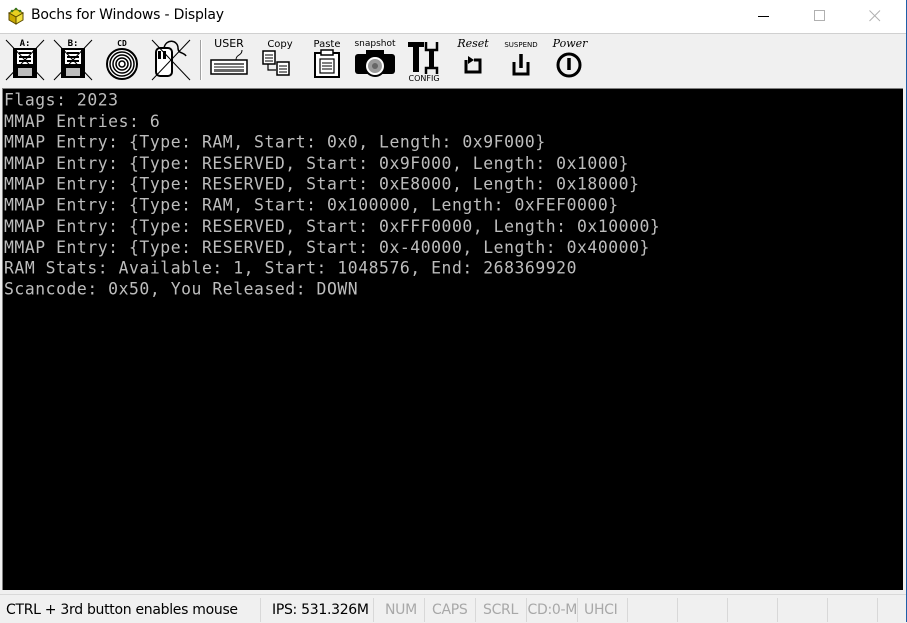  Describe the element at coordinates (327, 44) in the screenshot. I see `paste-label: Paste` at that location.